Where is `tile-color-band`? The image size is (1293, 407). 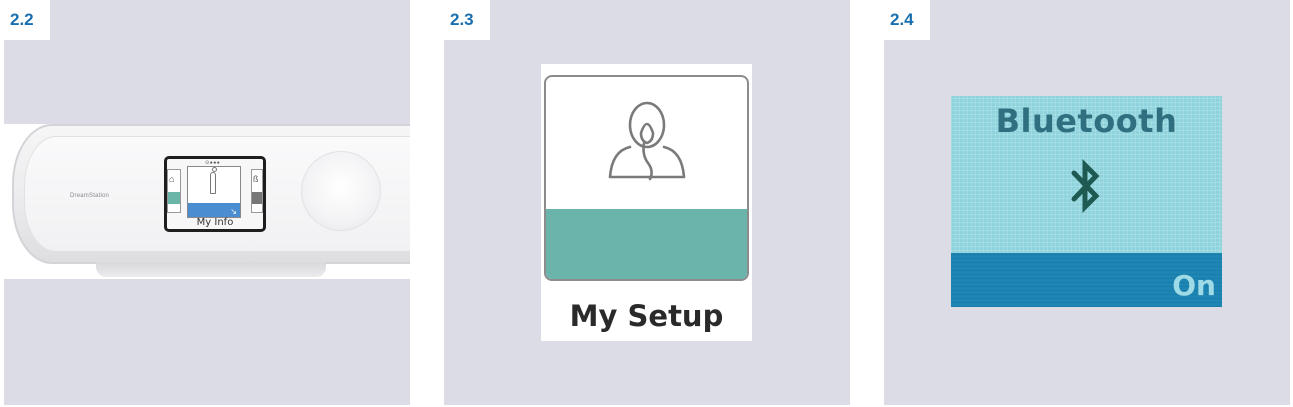 tile-color-band is located at coordinates (646, 244).